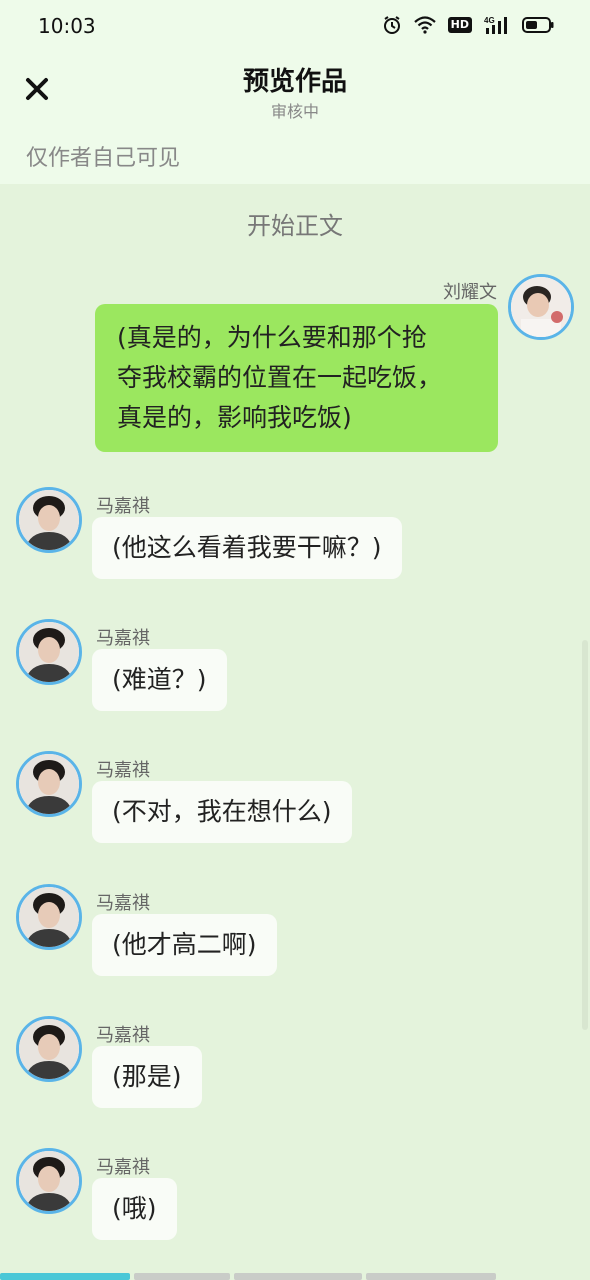  Describe the element at coordinates (295, 26) in the screenshot. I see `status-bar: 10:03 HD 4G` at that location.